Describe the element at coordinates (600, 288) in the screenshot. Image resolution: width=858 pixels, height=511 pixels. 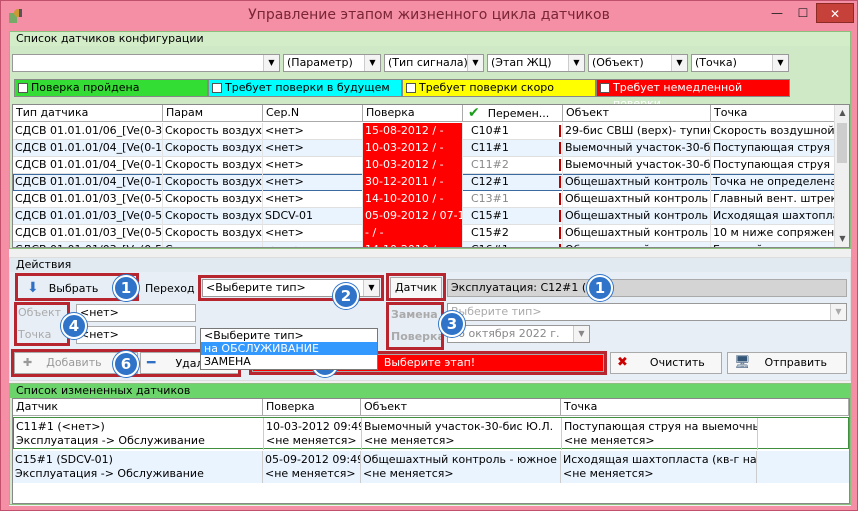
I see `badge-1-sensor: 1` at that location.